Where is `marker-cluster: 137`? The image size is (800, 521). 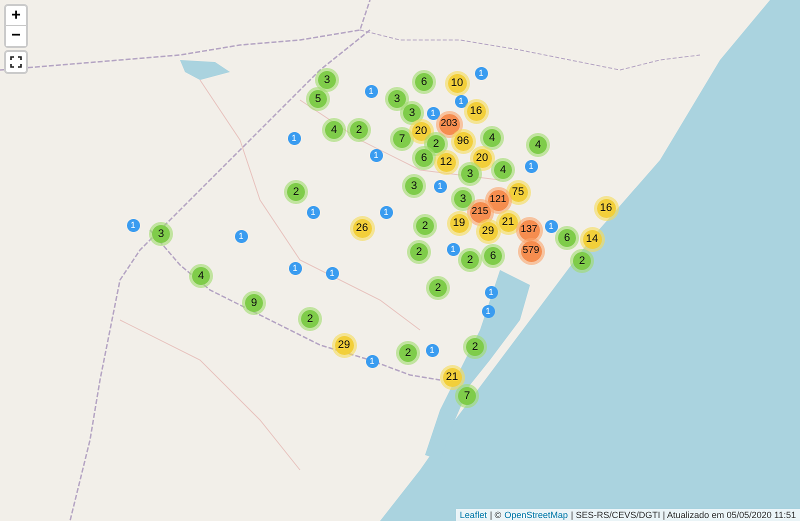 marker-cluster: 137 is located at coordinates (529, 230).